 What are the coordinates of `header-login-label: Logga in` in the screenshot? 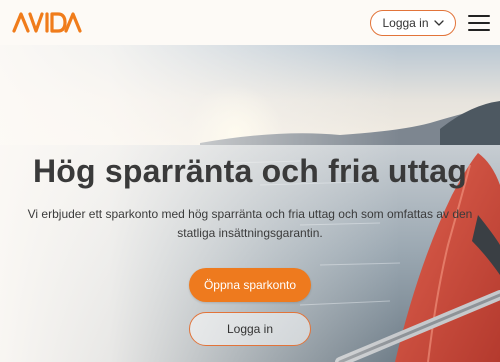 It's located at (405, 23).